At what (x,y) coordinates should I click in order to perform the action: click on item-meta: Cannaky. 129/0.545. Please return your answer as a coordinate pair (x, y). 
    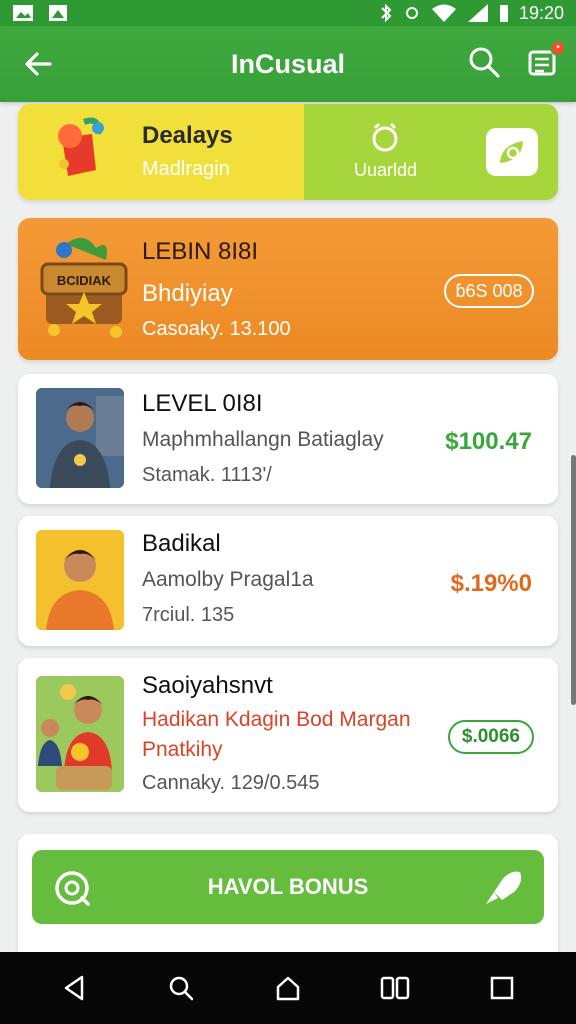
    Looking at the image, I should click on (231, 783).